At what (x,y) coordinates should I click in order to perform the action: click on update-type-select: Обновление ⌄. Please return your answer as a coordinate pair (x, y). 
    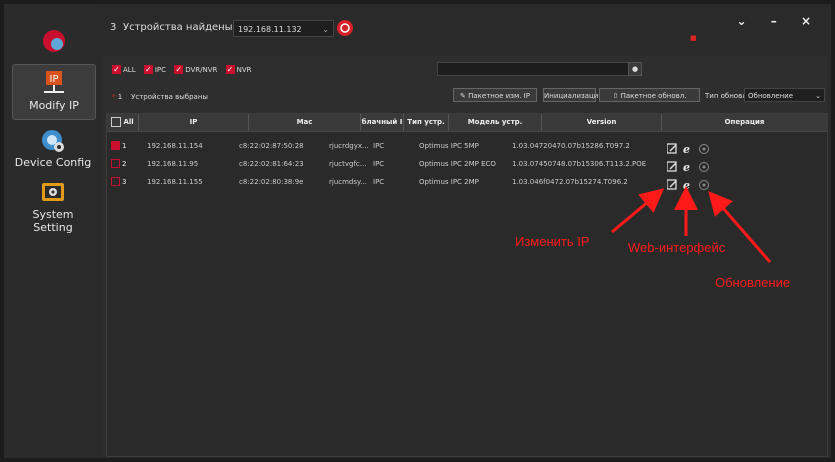
    Looking at the image, I should click on (784, 95).